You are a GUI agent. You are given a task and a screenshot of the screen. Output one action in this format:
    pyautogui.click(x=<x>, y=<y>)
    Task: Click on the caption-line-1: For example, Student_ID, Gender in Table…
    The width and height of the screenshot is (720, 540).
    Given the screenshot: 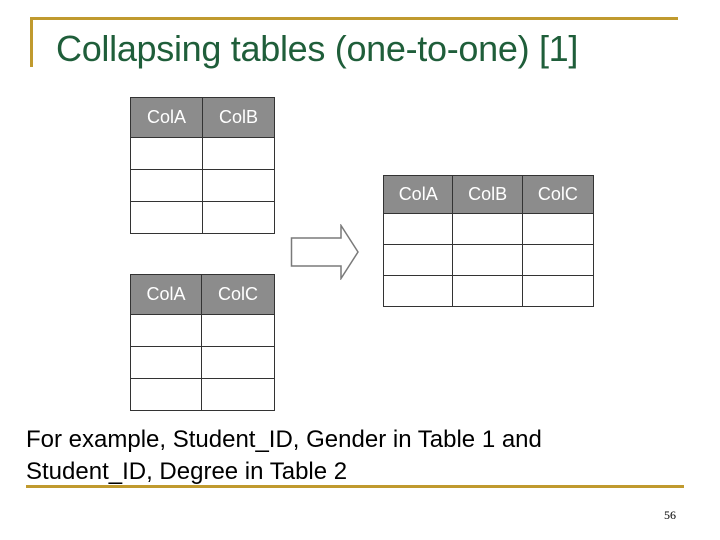 What is the action you would take?
    pyautogui.click(x=284, y=439)
    